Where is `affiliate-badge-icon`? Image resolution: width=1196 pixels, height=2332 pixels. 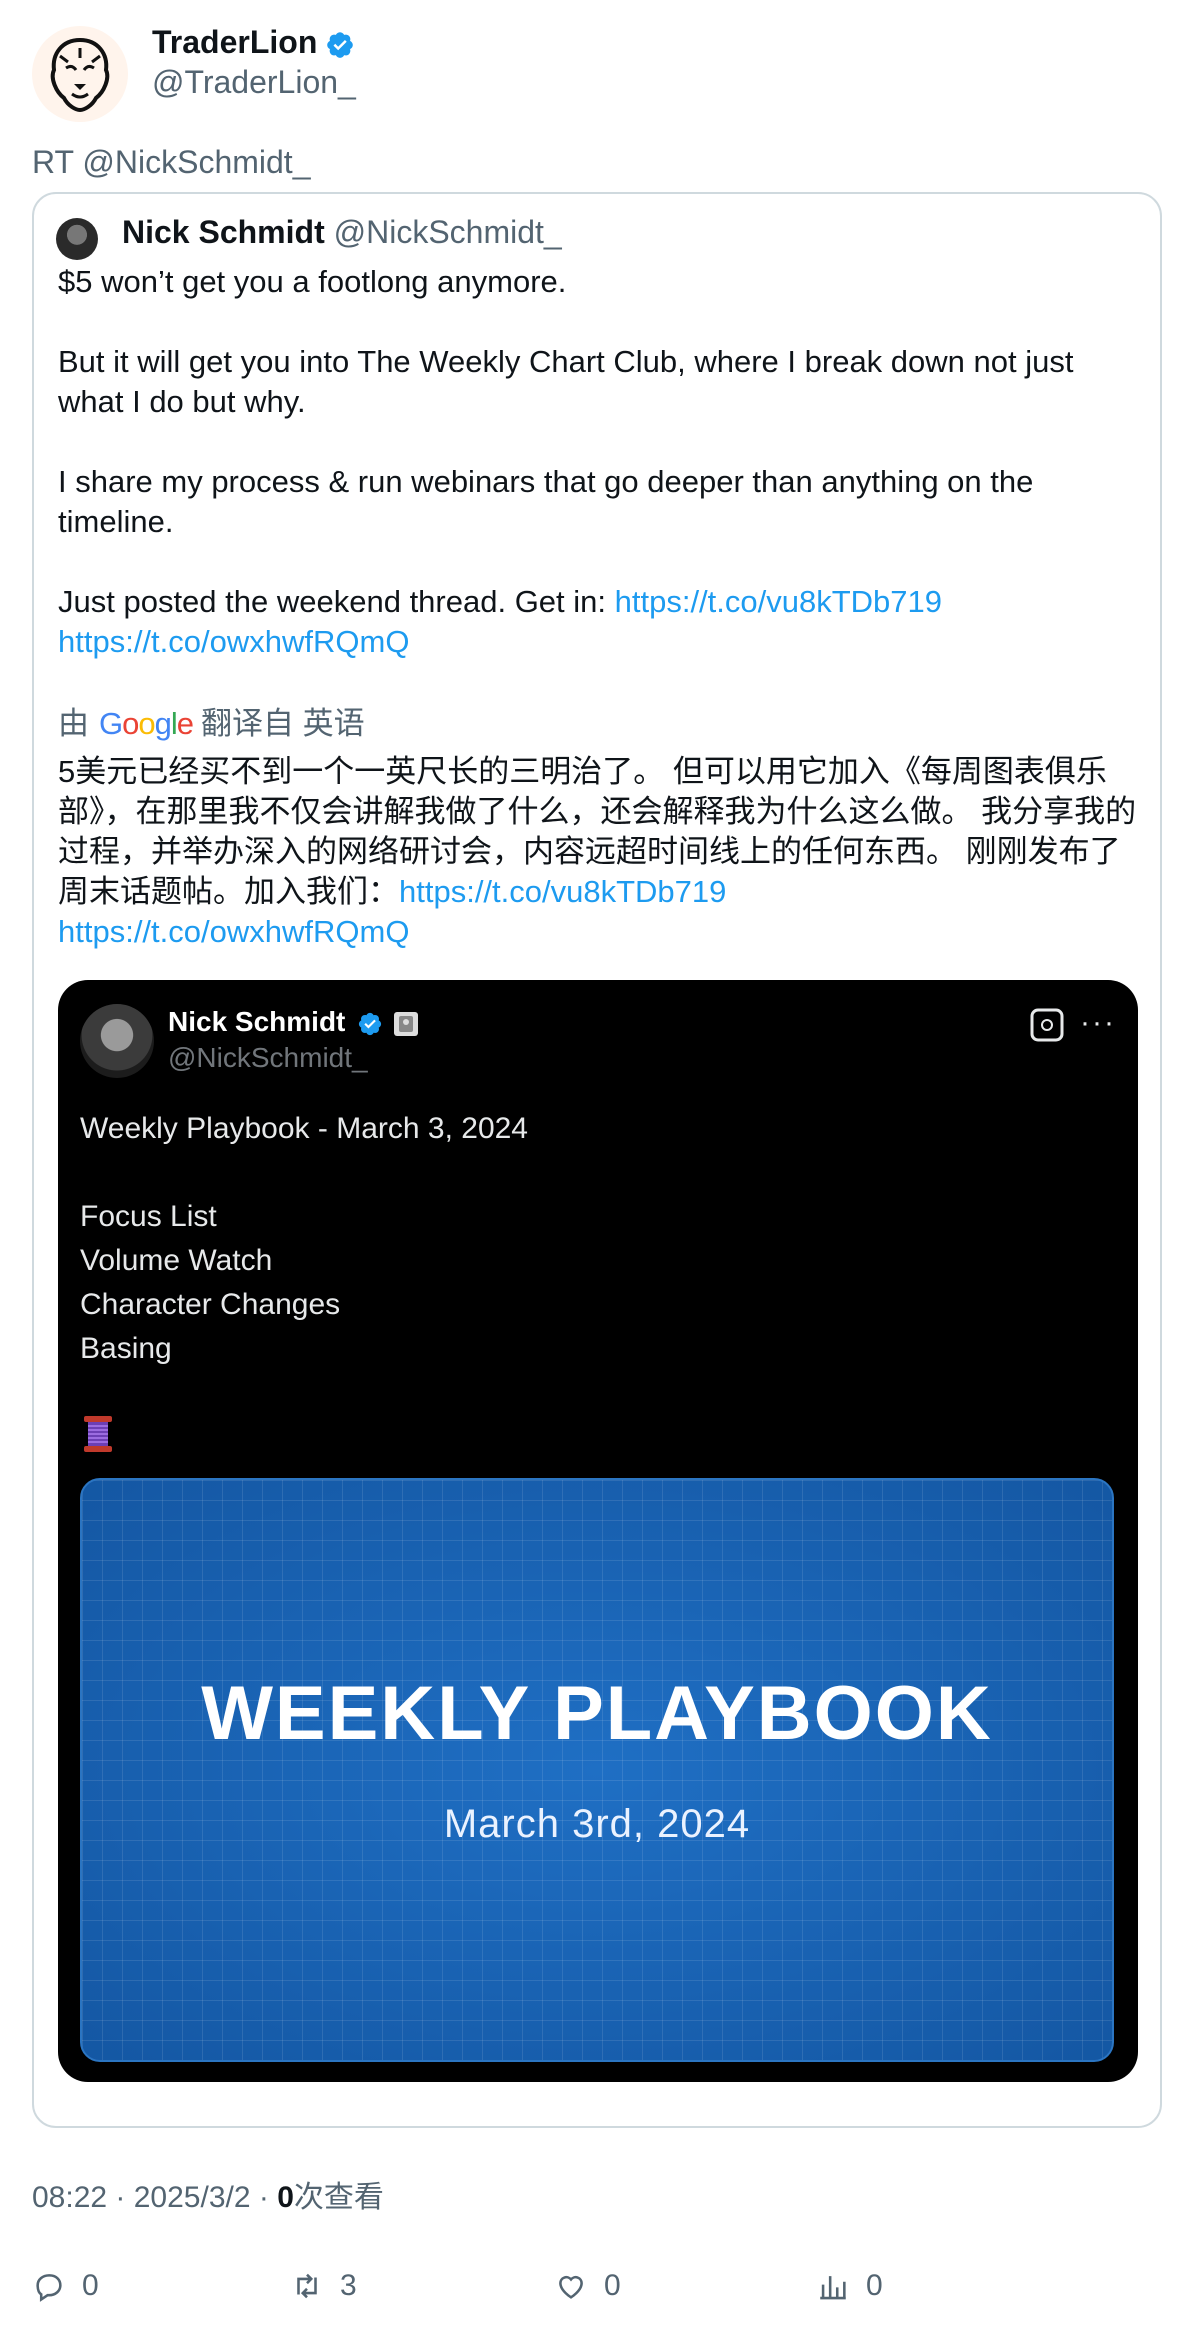
affiliate-badge-icon is located at coordinates (405, 1023).